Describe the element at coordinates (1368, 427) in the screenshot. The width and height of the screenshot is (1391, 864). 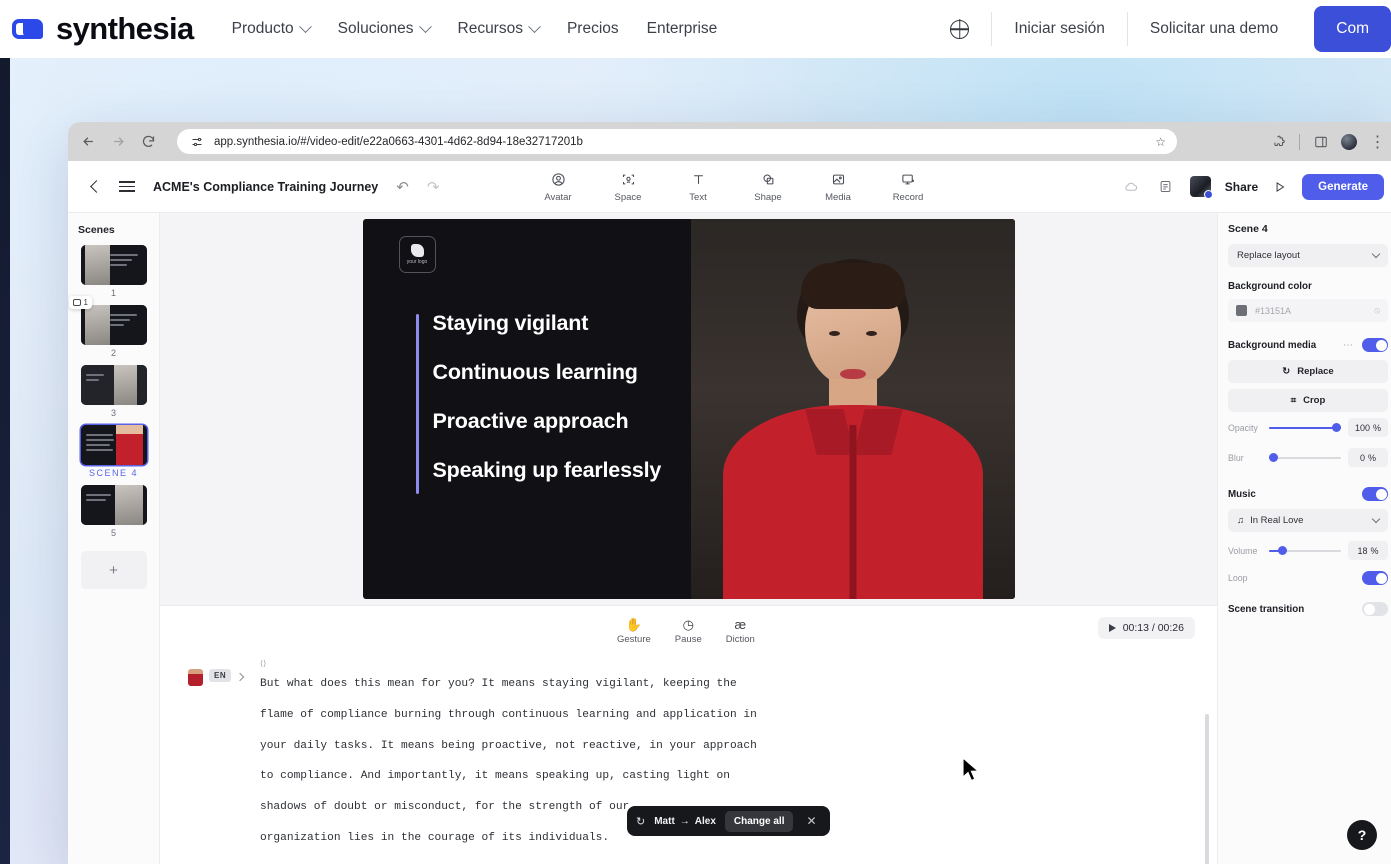
I see `opacity-value-box: 100 %` at that location.